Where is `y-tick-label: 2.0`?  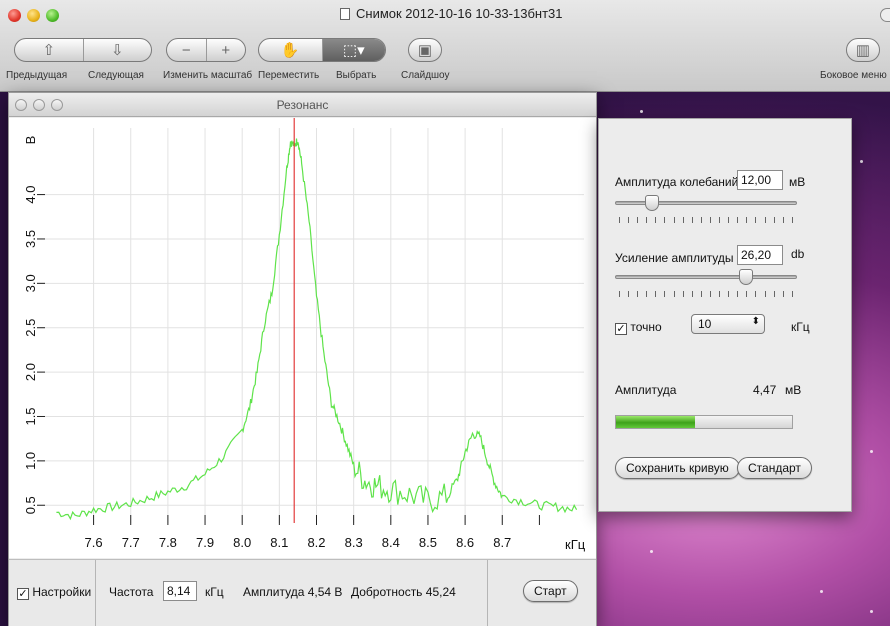 y-tick-label: 2.0 is located at coordinates (30, 372).